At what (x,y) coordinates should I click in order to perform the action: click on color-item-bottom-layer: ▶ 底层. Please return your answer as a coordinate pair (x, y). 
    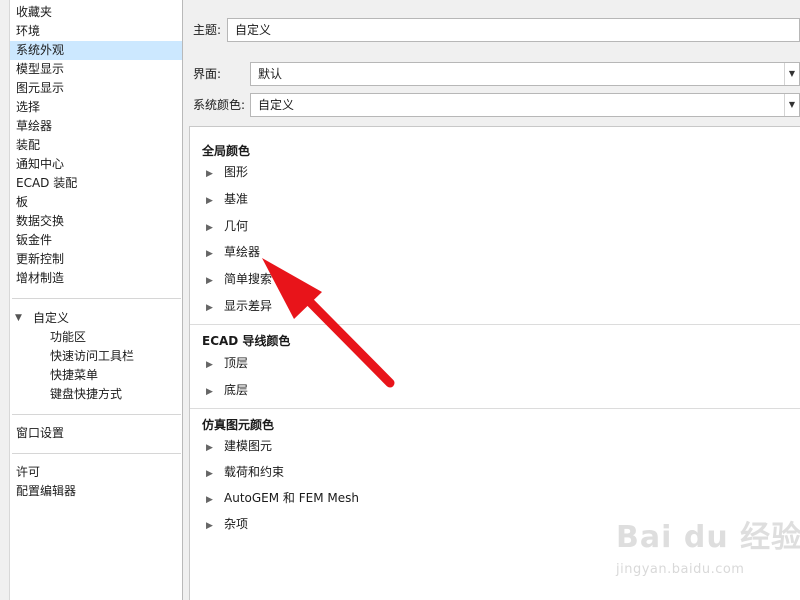
    Looking at the image, I should click on (227, 390).